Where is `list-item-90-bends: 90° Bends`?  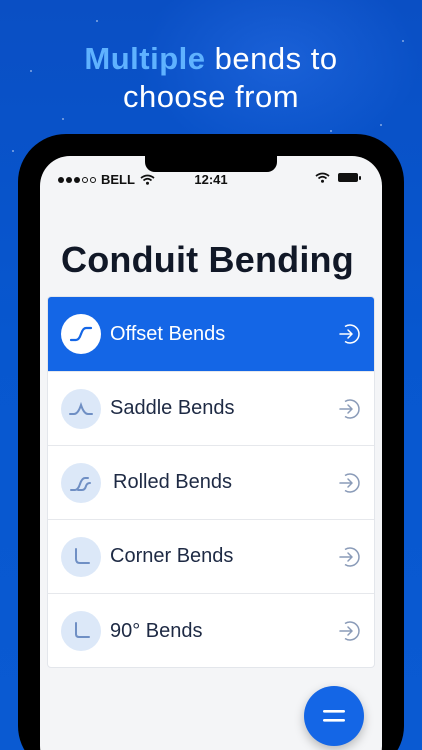 list-item-90-bends: 90° Bends is located at coordinates (211, 630).